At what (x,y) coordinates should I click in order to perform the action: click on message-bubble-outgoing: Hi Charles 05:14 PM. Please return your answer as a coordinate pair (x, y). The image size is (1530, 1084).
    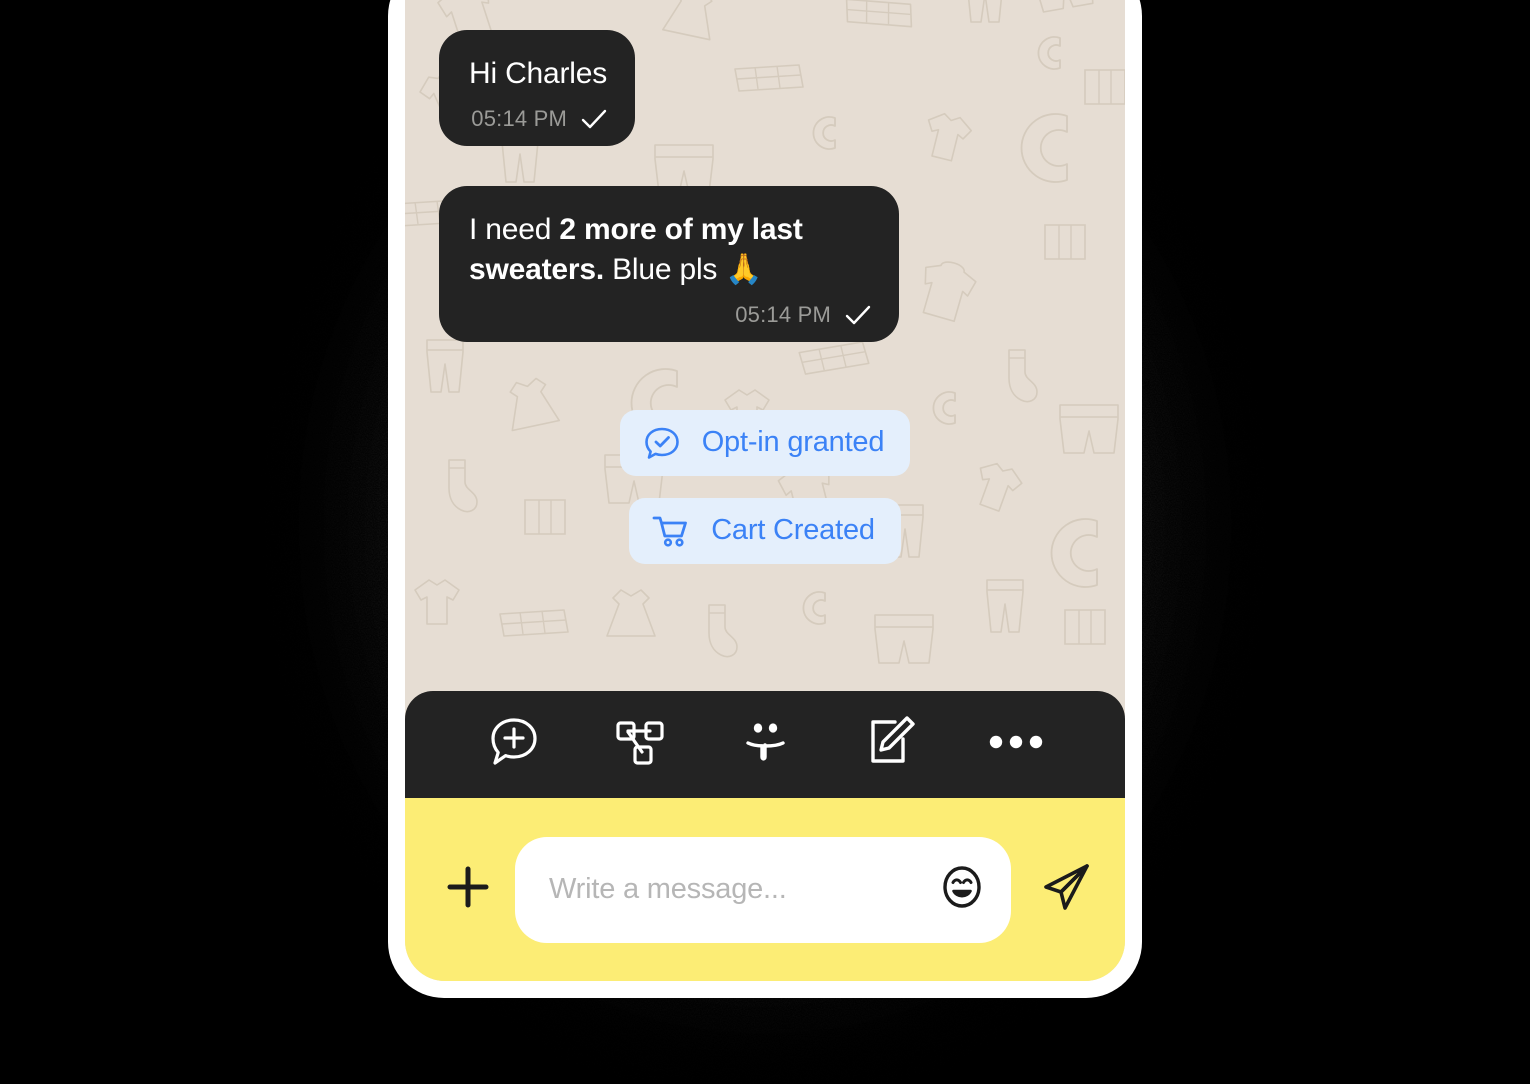
    Looking at the image, I should click on (537, 88).